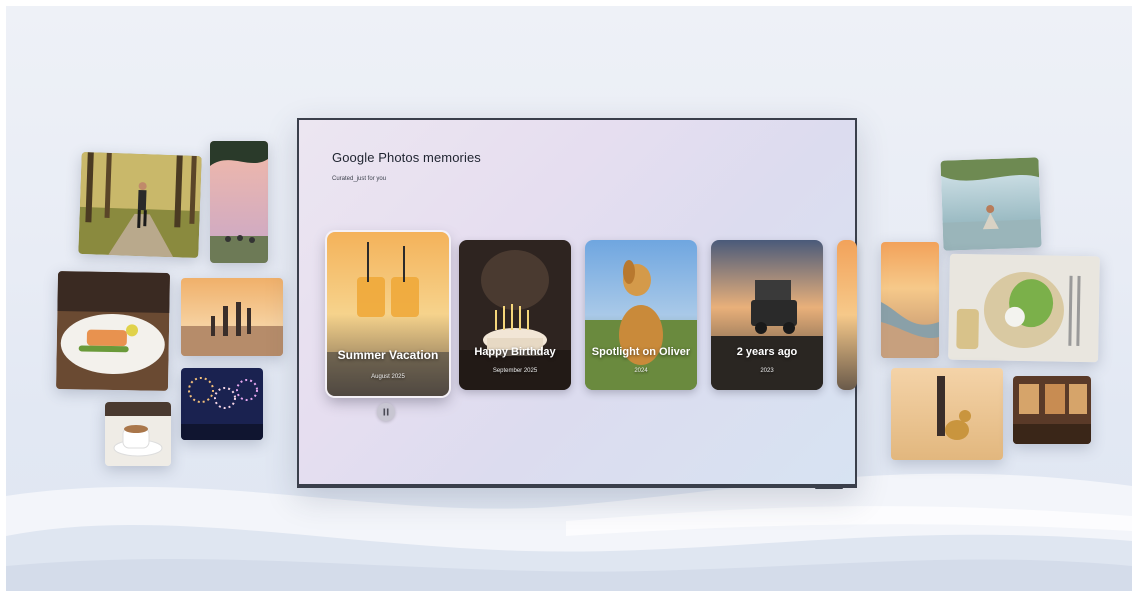 This screenshot has width=1136, height=593. I want to click on floating-photo-salmon-dinner, so click(113, 331).